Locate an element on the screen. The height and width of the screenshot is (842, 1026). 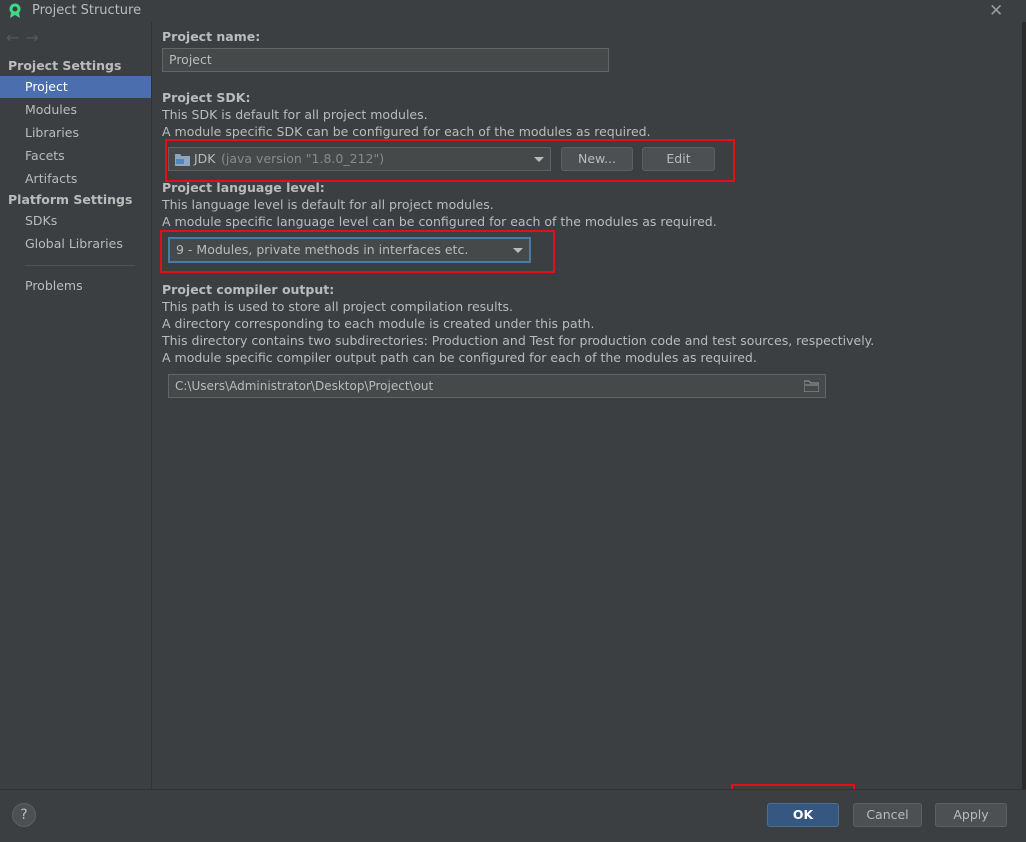
sidebar-item-libraries: Libraries is located at coordinates (75, 133).